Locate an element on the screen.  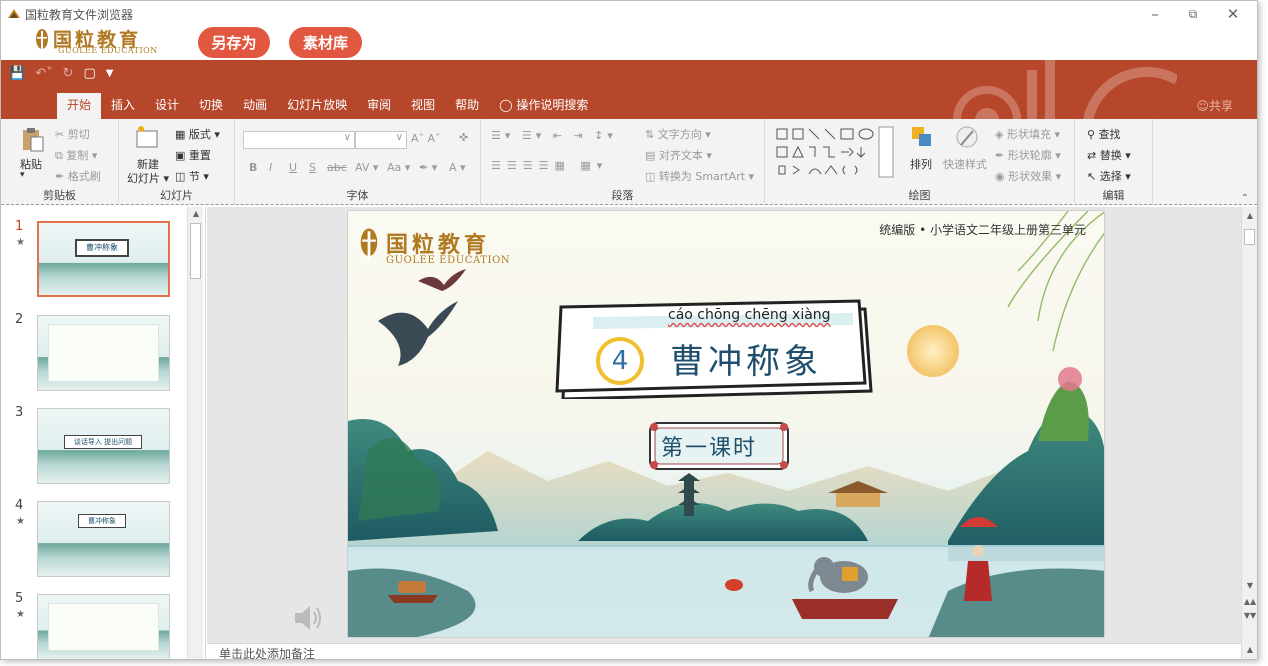
bold-button: B is located at coordinates (253, 167).